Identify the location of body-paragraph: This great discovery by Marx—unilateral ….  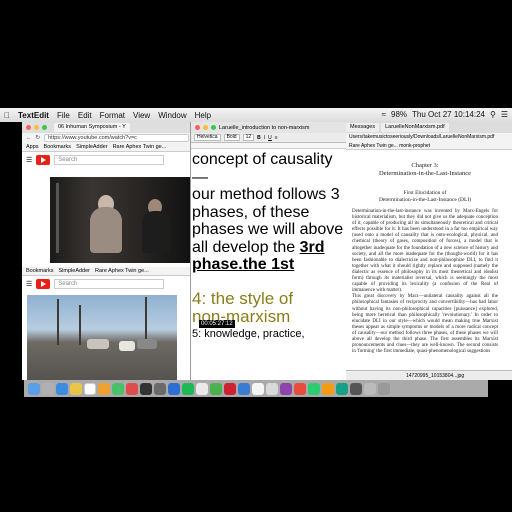
(425, 324).